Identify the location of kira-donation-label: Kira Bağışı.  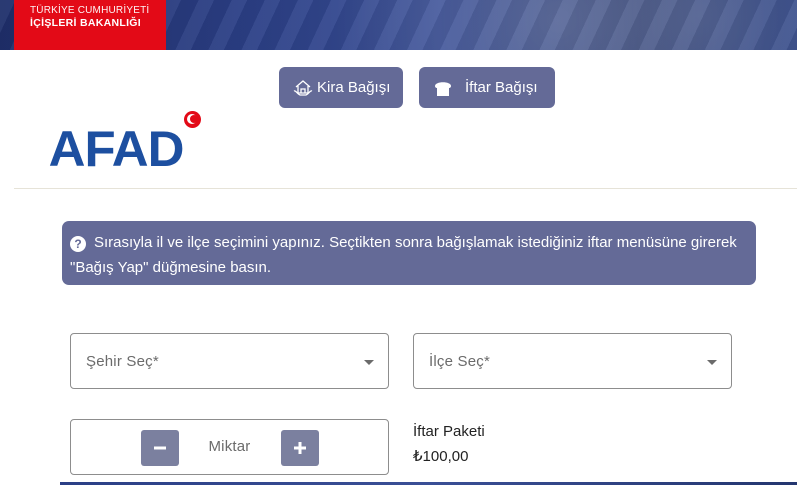
(354, 87).